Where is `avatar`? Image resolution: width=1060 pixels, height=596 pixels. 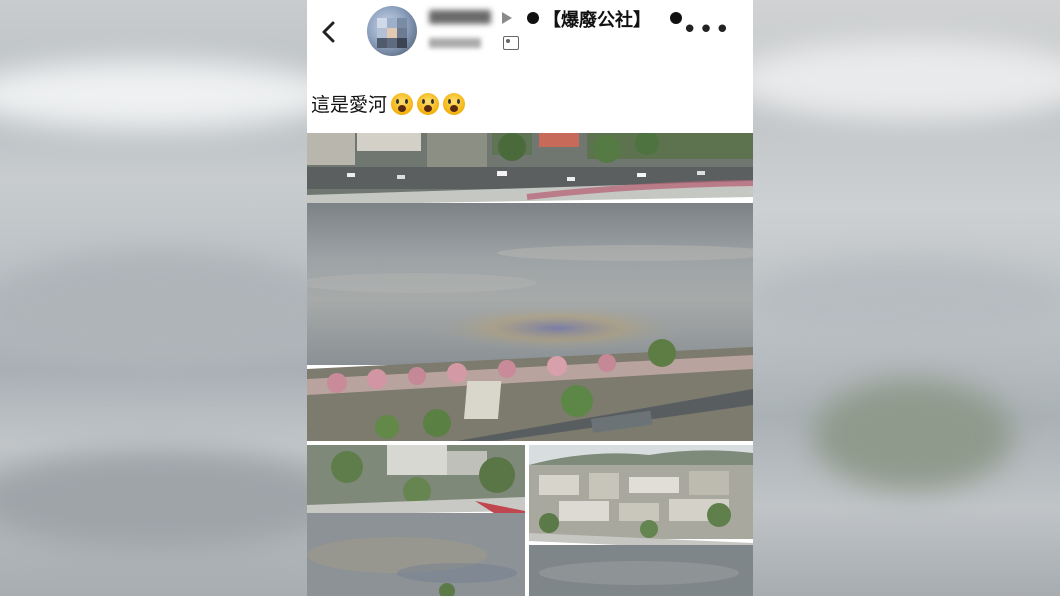 avatar is located at coordinates (392, 31).